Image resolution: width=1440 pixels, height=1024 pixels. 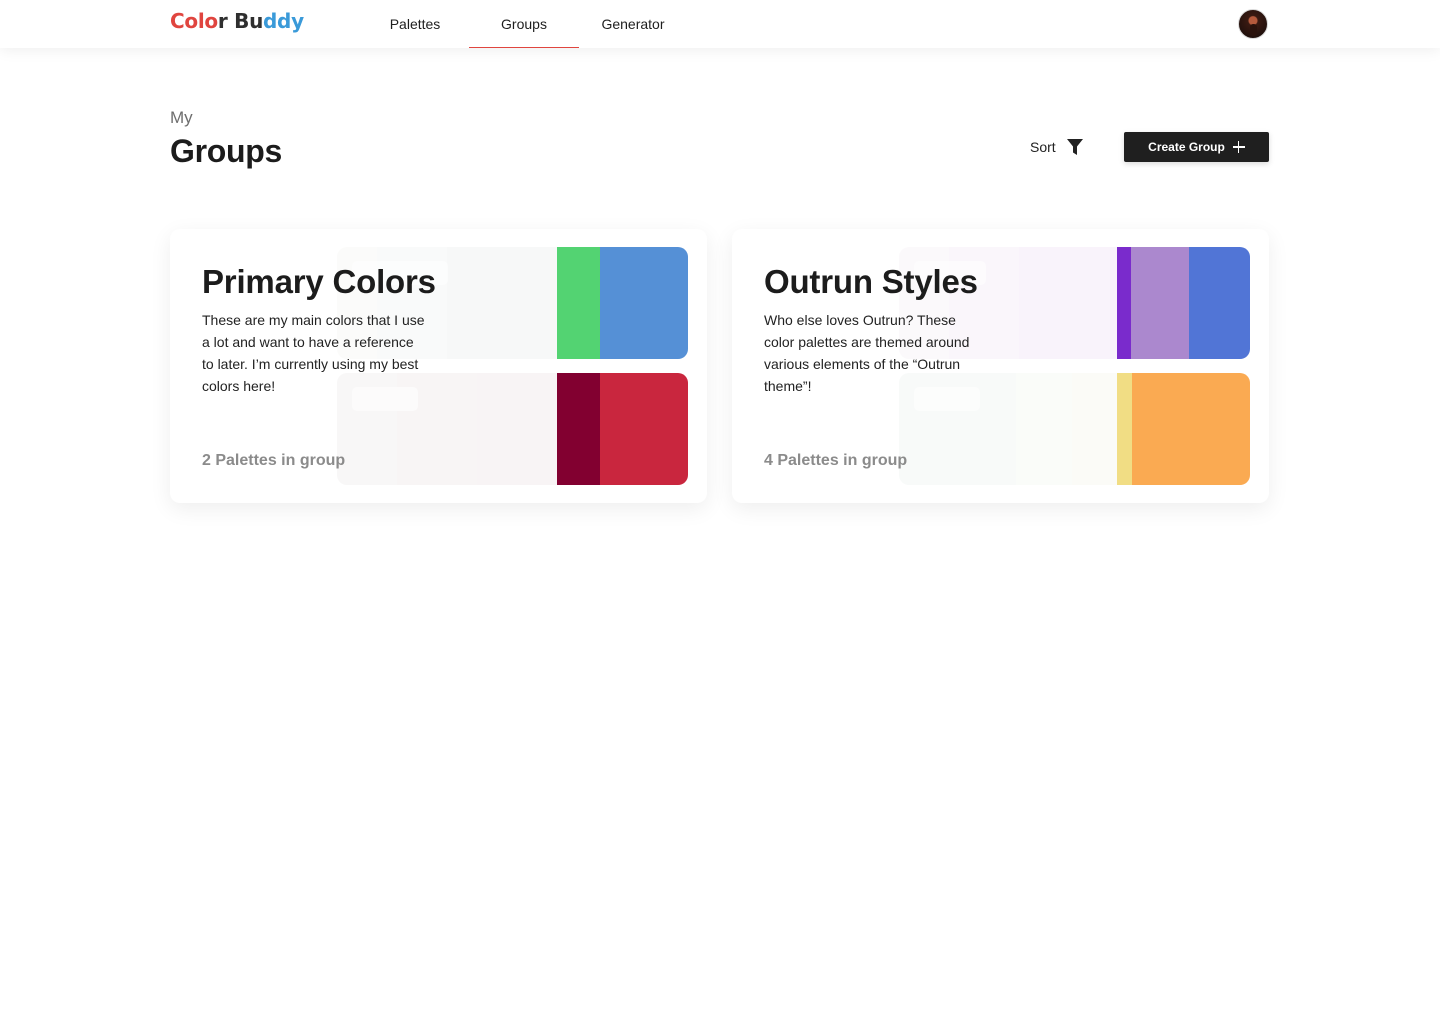 I want to click on sort-label: Sort, so click(x=1043, y=147).